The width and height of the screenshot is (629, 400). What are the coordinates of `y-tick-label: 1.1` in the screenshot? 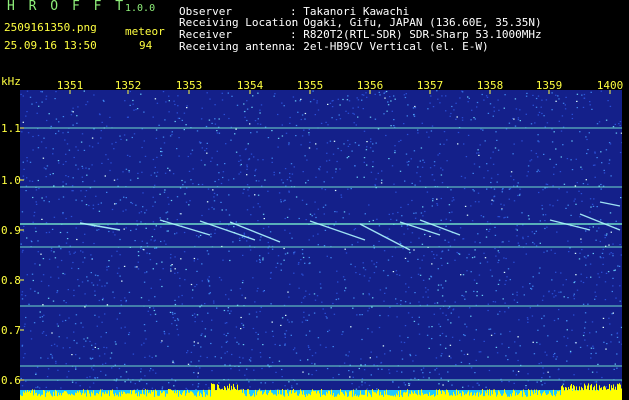 It's located at (11, 128).